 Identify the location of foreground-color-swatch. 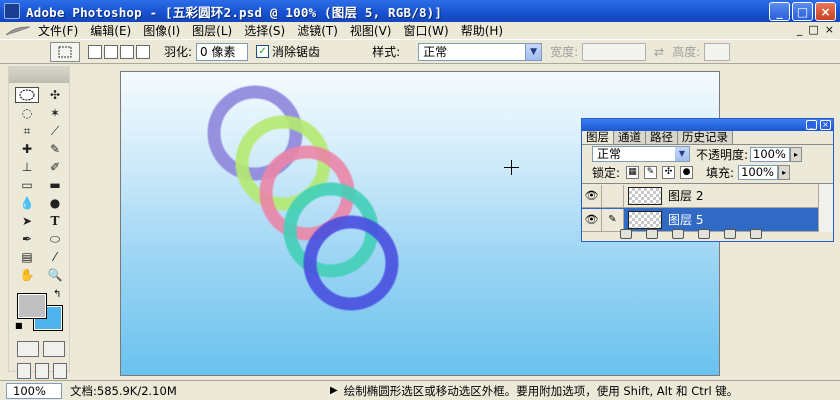
(32, 306).